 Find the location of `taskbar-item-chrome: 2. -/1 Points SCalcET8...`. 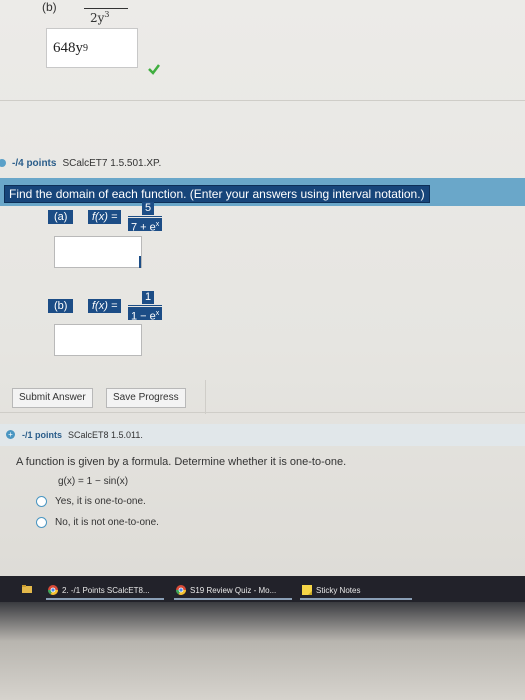

taskbar-item-chrome: 2. -/1 Points SCalcET8... is located at coordinates (99, 590).